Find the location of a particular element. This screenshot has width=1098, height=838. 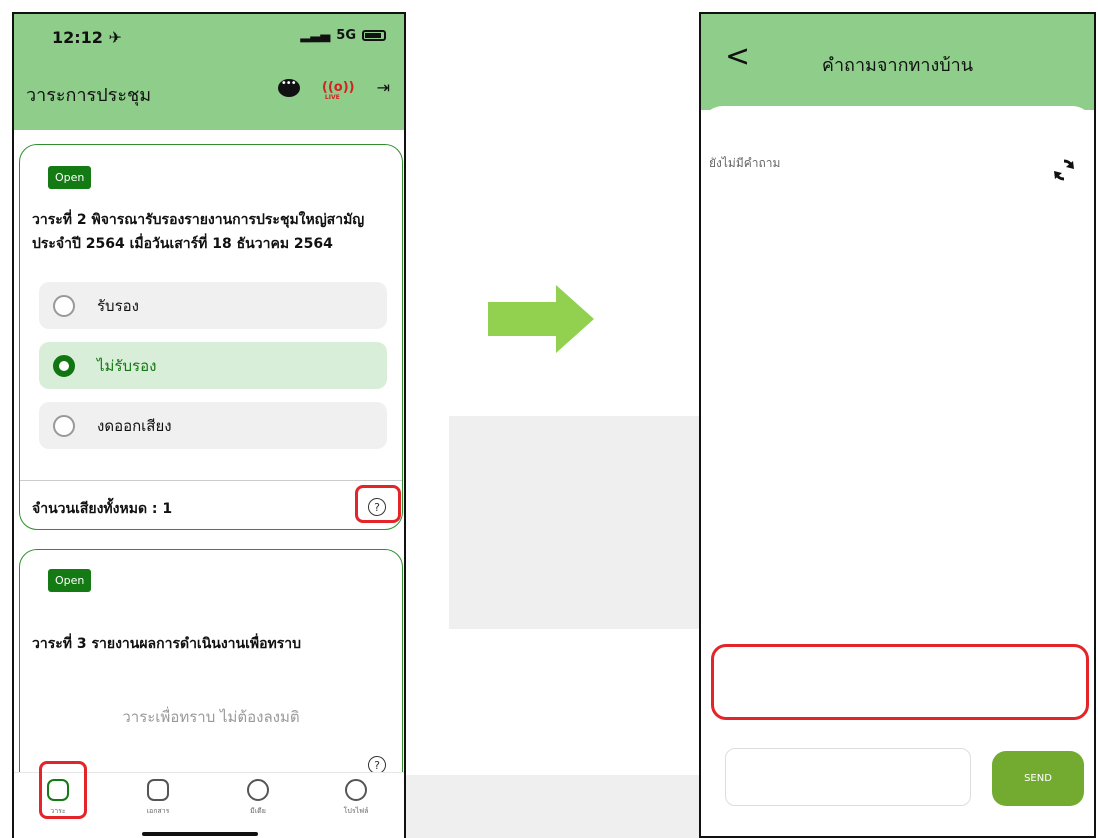

option-label: งดออกเสียง is located at coordinates (134, 425).